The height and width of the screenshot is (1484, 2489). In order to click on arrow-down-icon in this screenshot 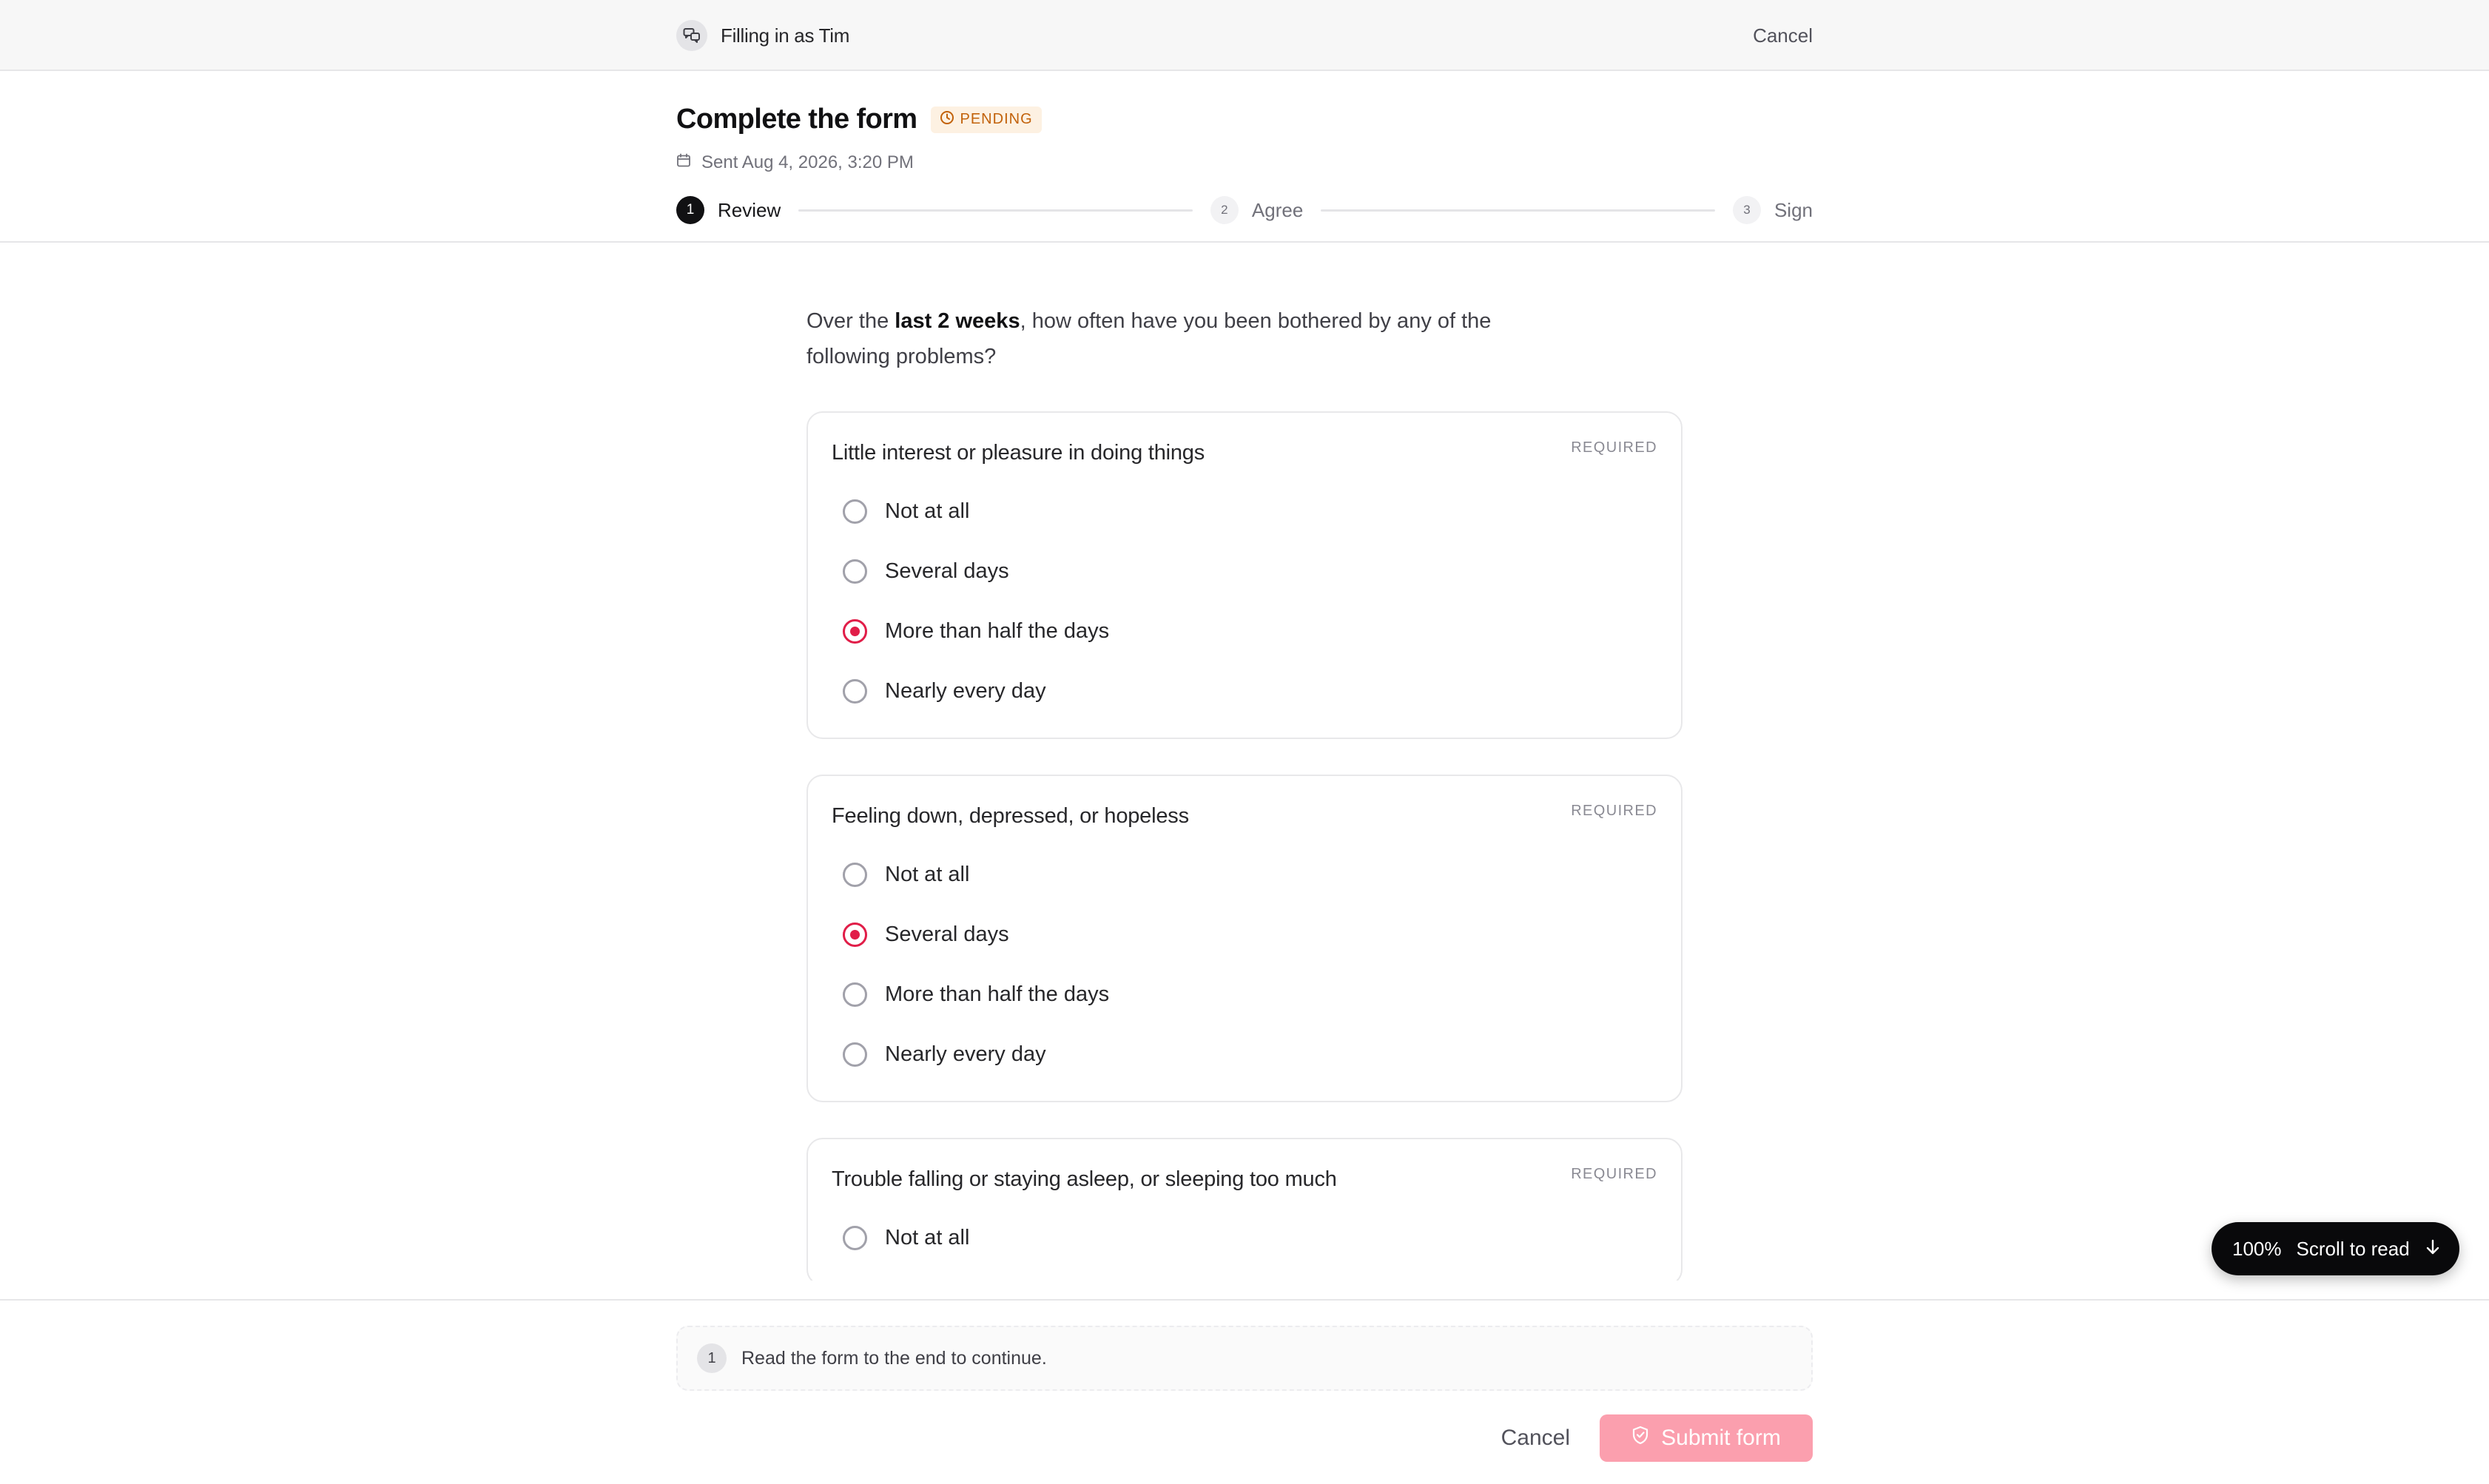, I will do `click(2433, 1249)`.